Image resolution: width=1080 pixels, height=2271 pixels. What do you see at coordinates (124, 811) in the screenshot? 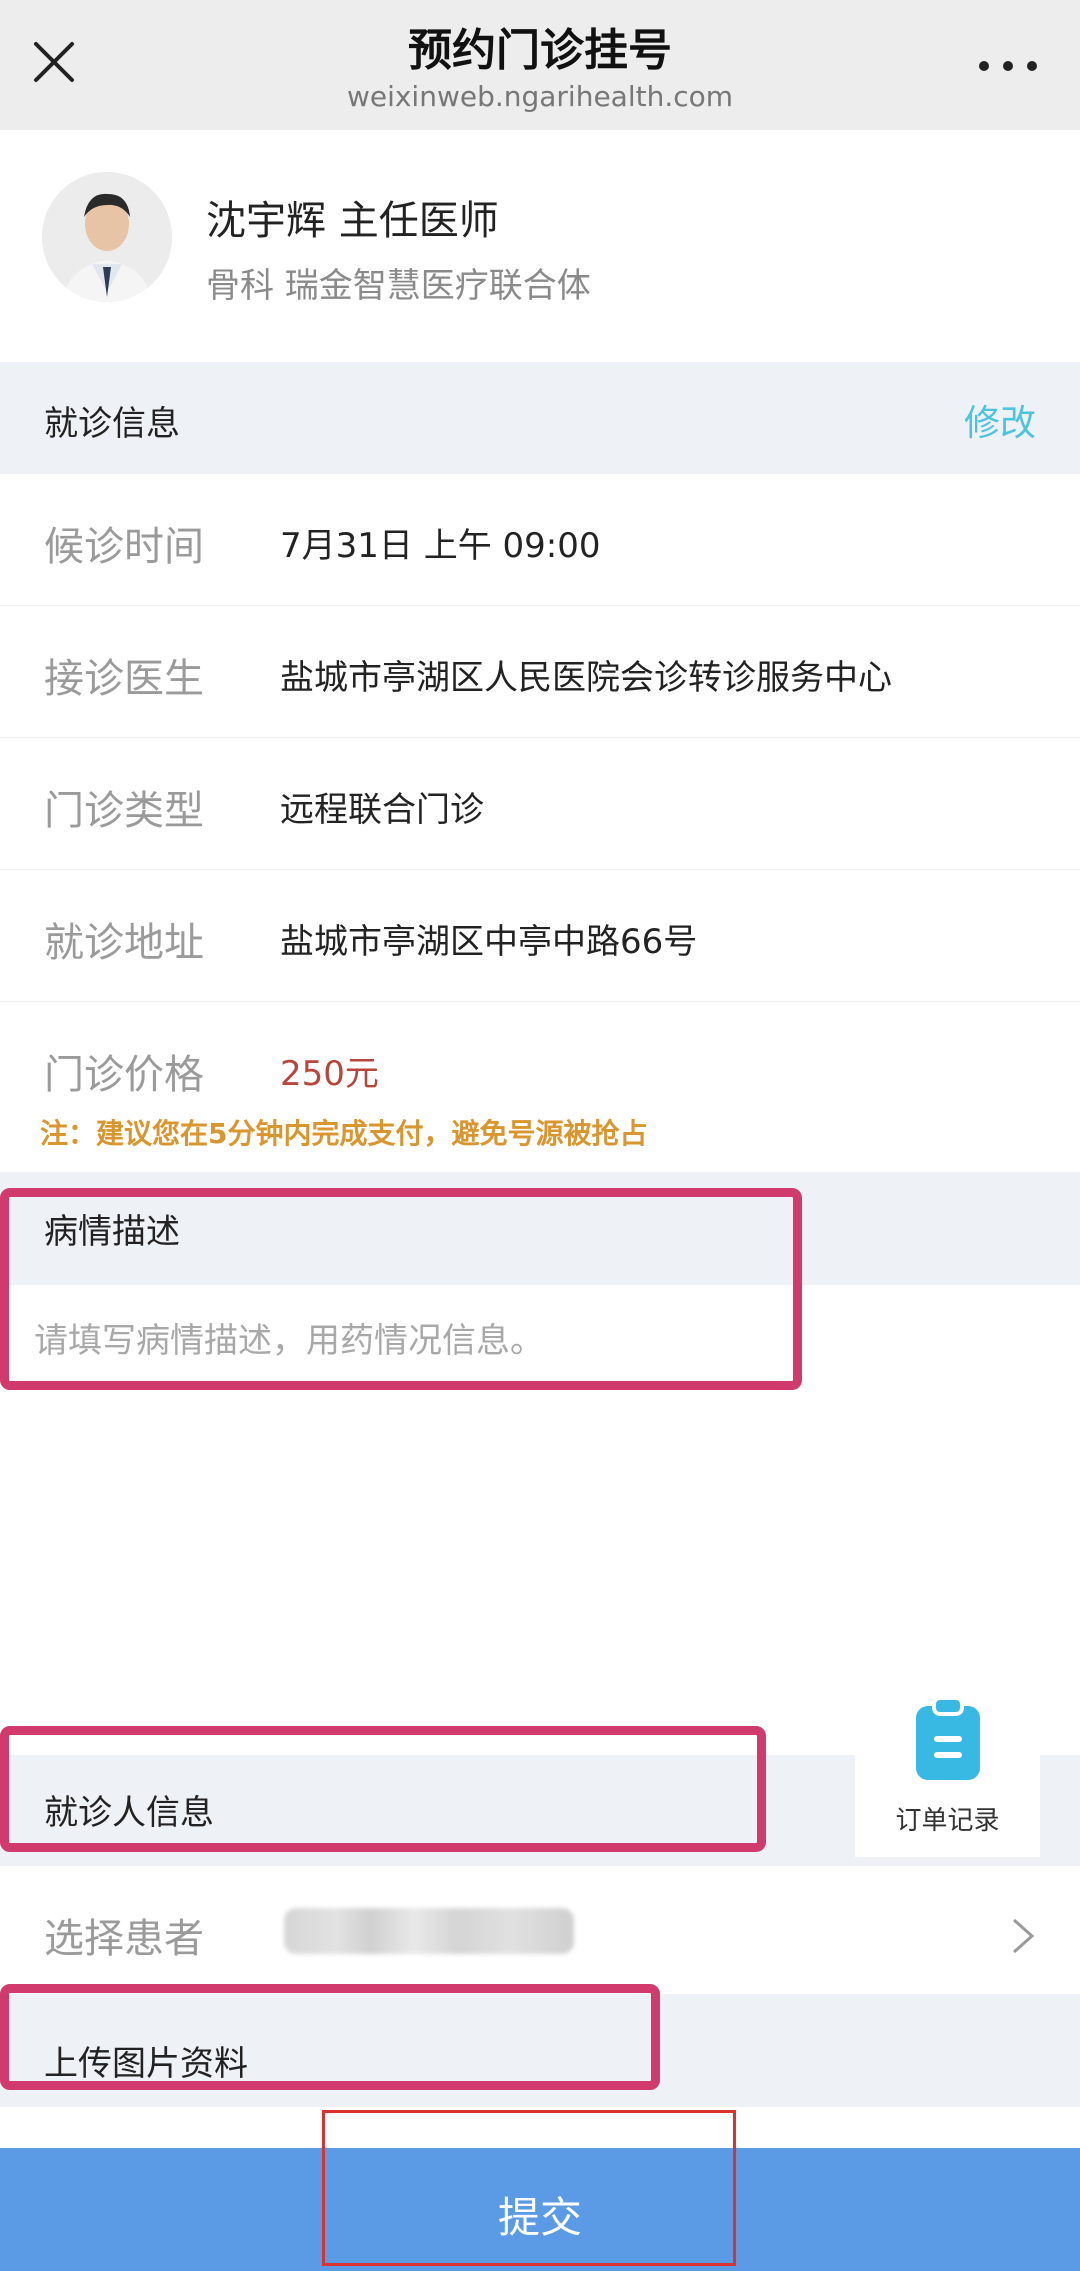
I see `row-label: 门诊类型` at bounding box center [124, 811].